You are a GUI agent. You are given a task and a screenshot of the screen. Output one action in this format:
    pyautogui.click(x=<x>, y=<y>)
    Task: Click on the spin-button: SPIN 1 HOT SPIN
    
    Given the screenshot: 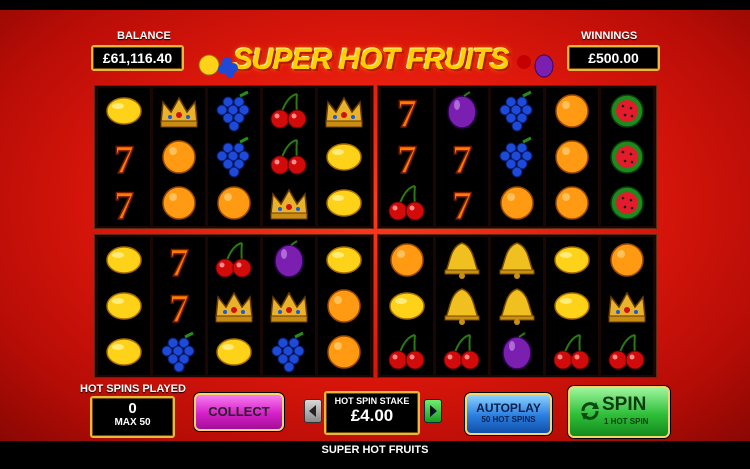 What is the action you would take?
    pyautogui.click(x=619, y=412)
    